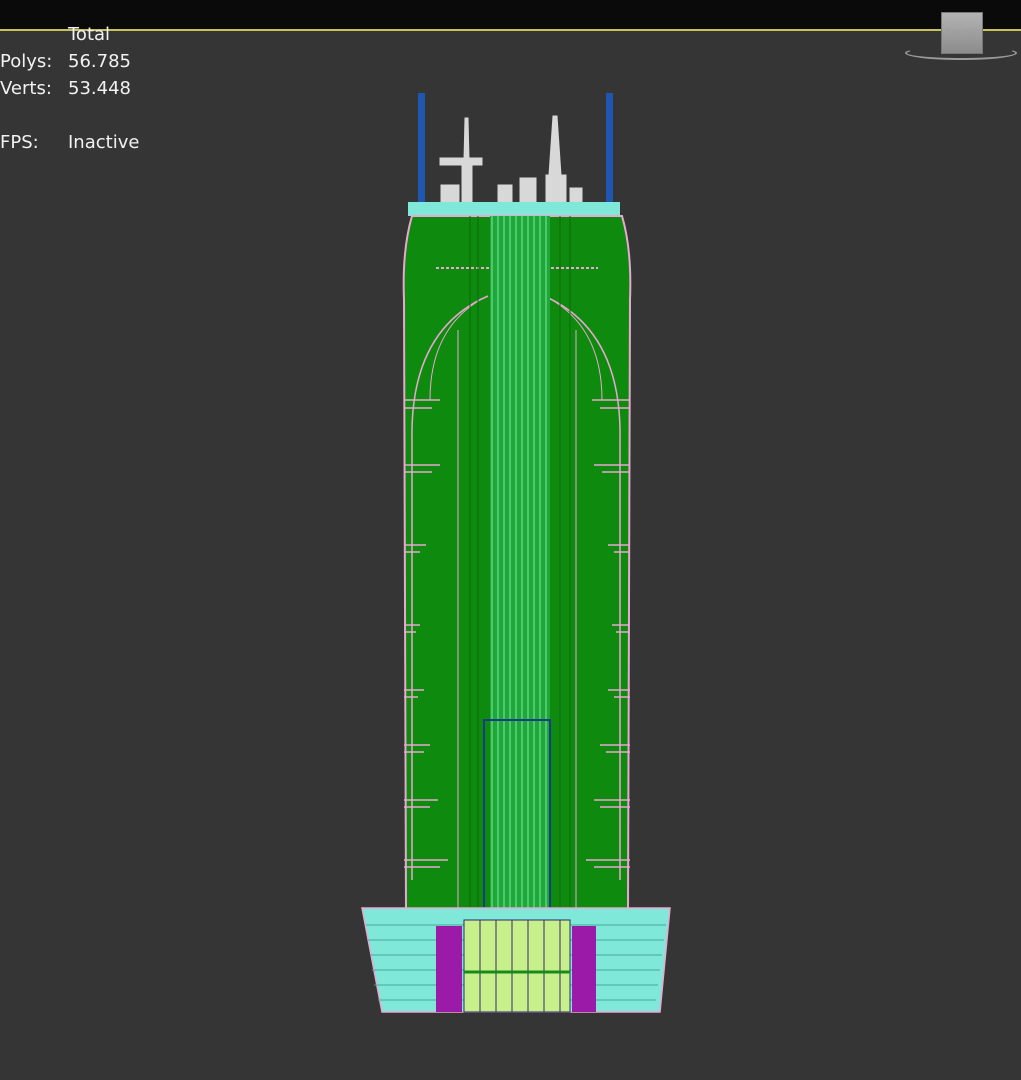 This screenshot has width=1021, height=1080. What do you see at coordinates (609, 149) in the screenshot?
I see `right-blue-mast` at bounding box center [609, 149].